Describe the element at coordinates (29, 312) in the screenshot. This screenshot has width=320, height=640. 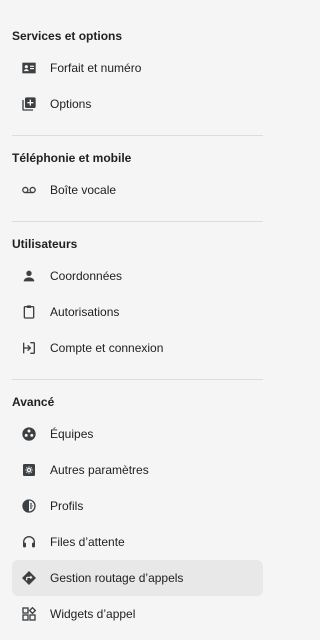
I see `clipboard-icon` at that location.